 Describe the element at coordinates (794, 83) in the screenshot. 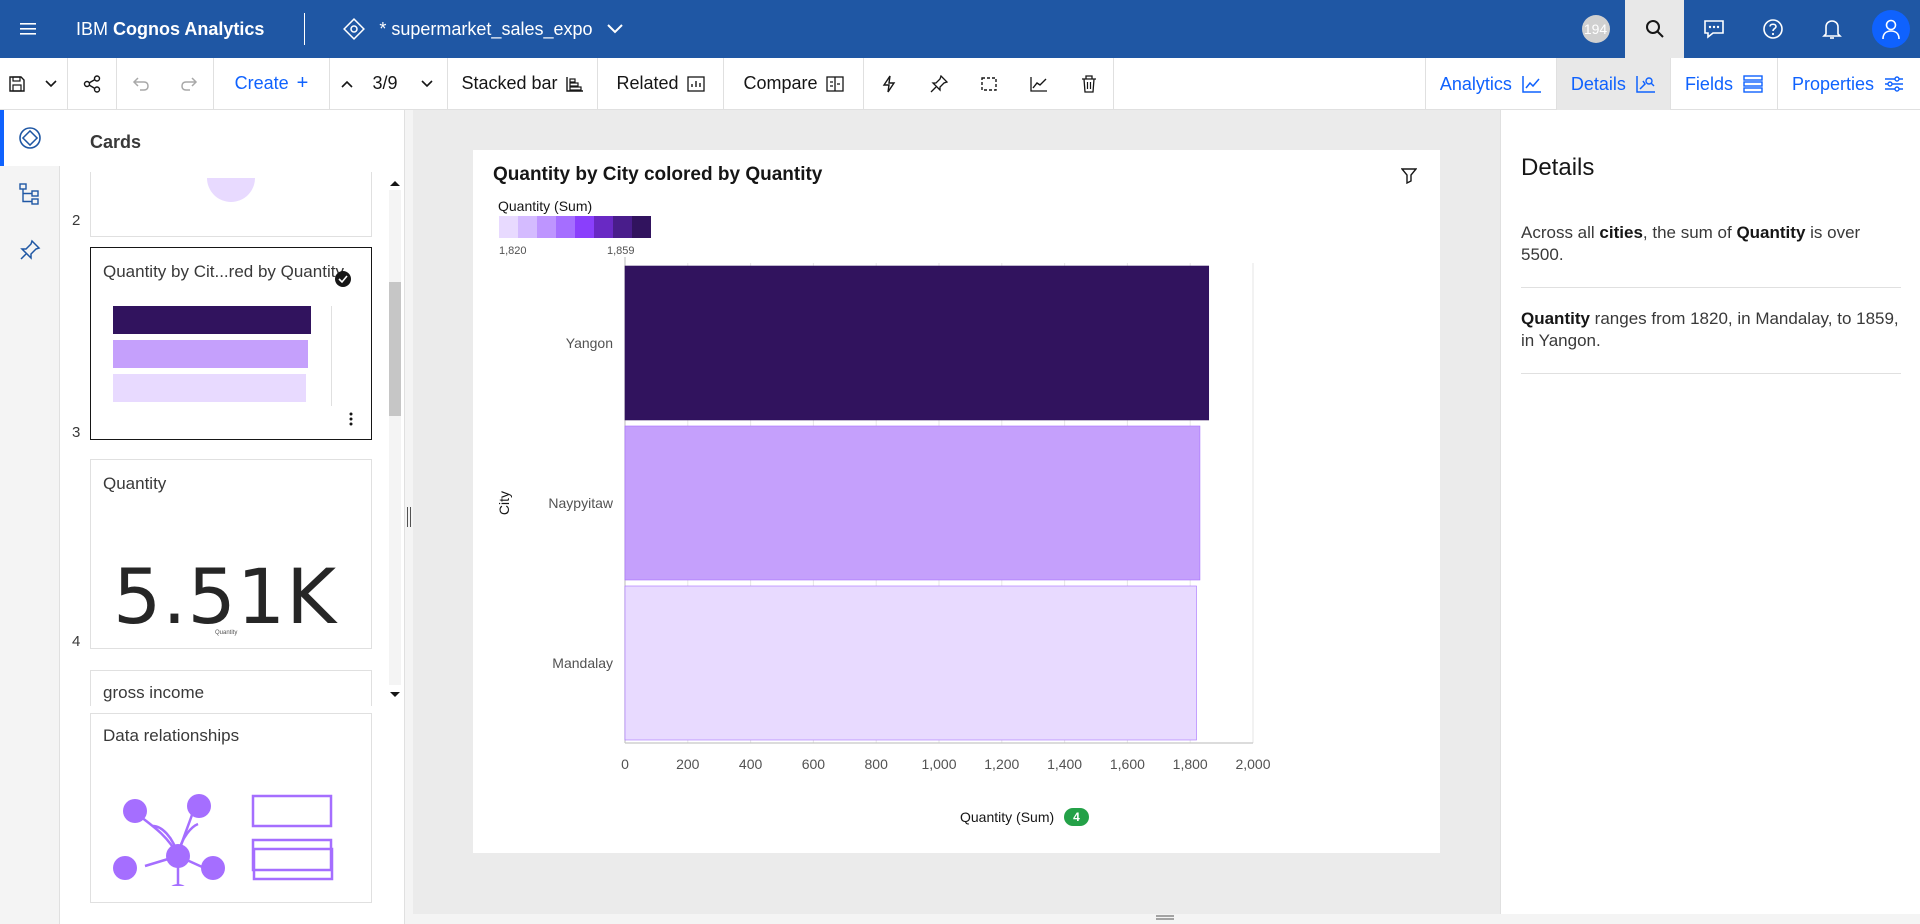

I see `compare-button: Compare` at that location.